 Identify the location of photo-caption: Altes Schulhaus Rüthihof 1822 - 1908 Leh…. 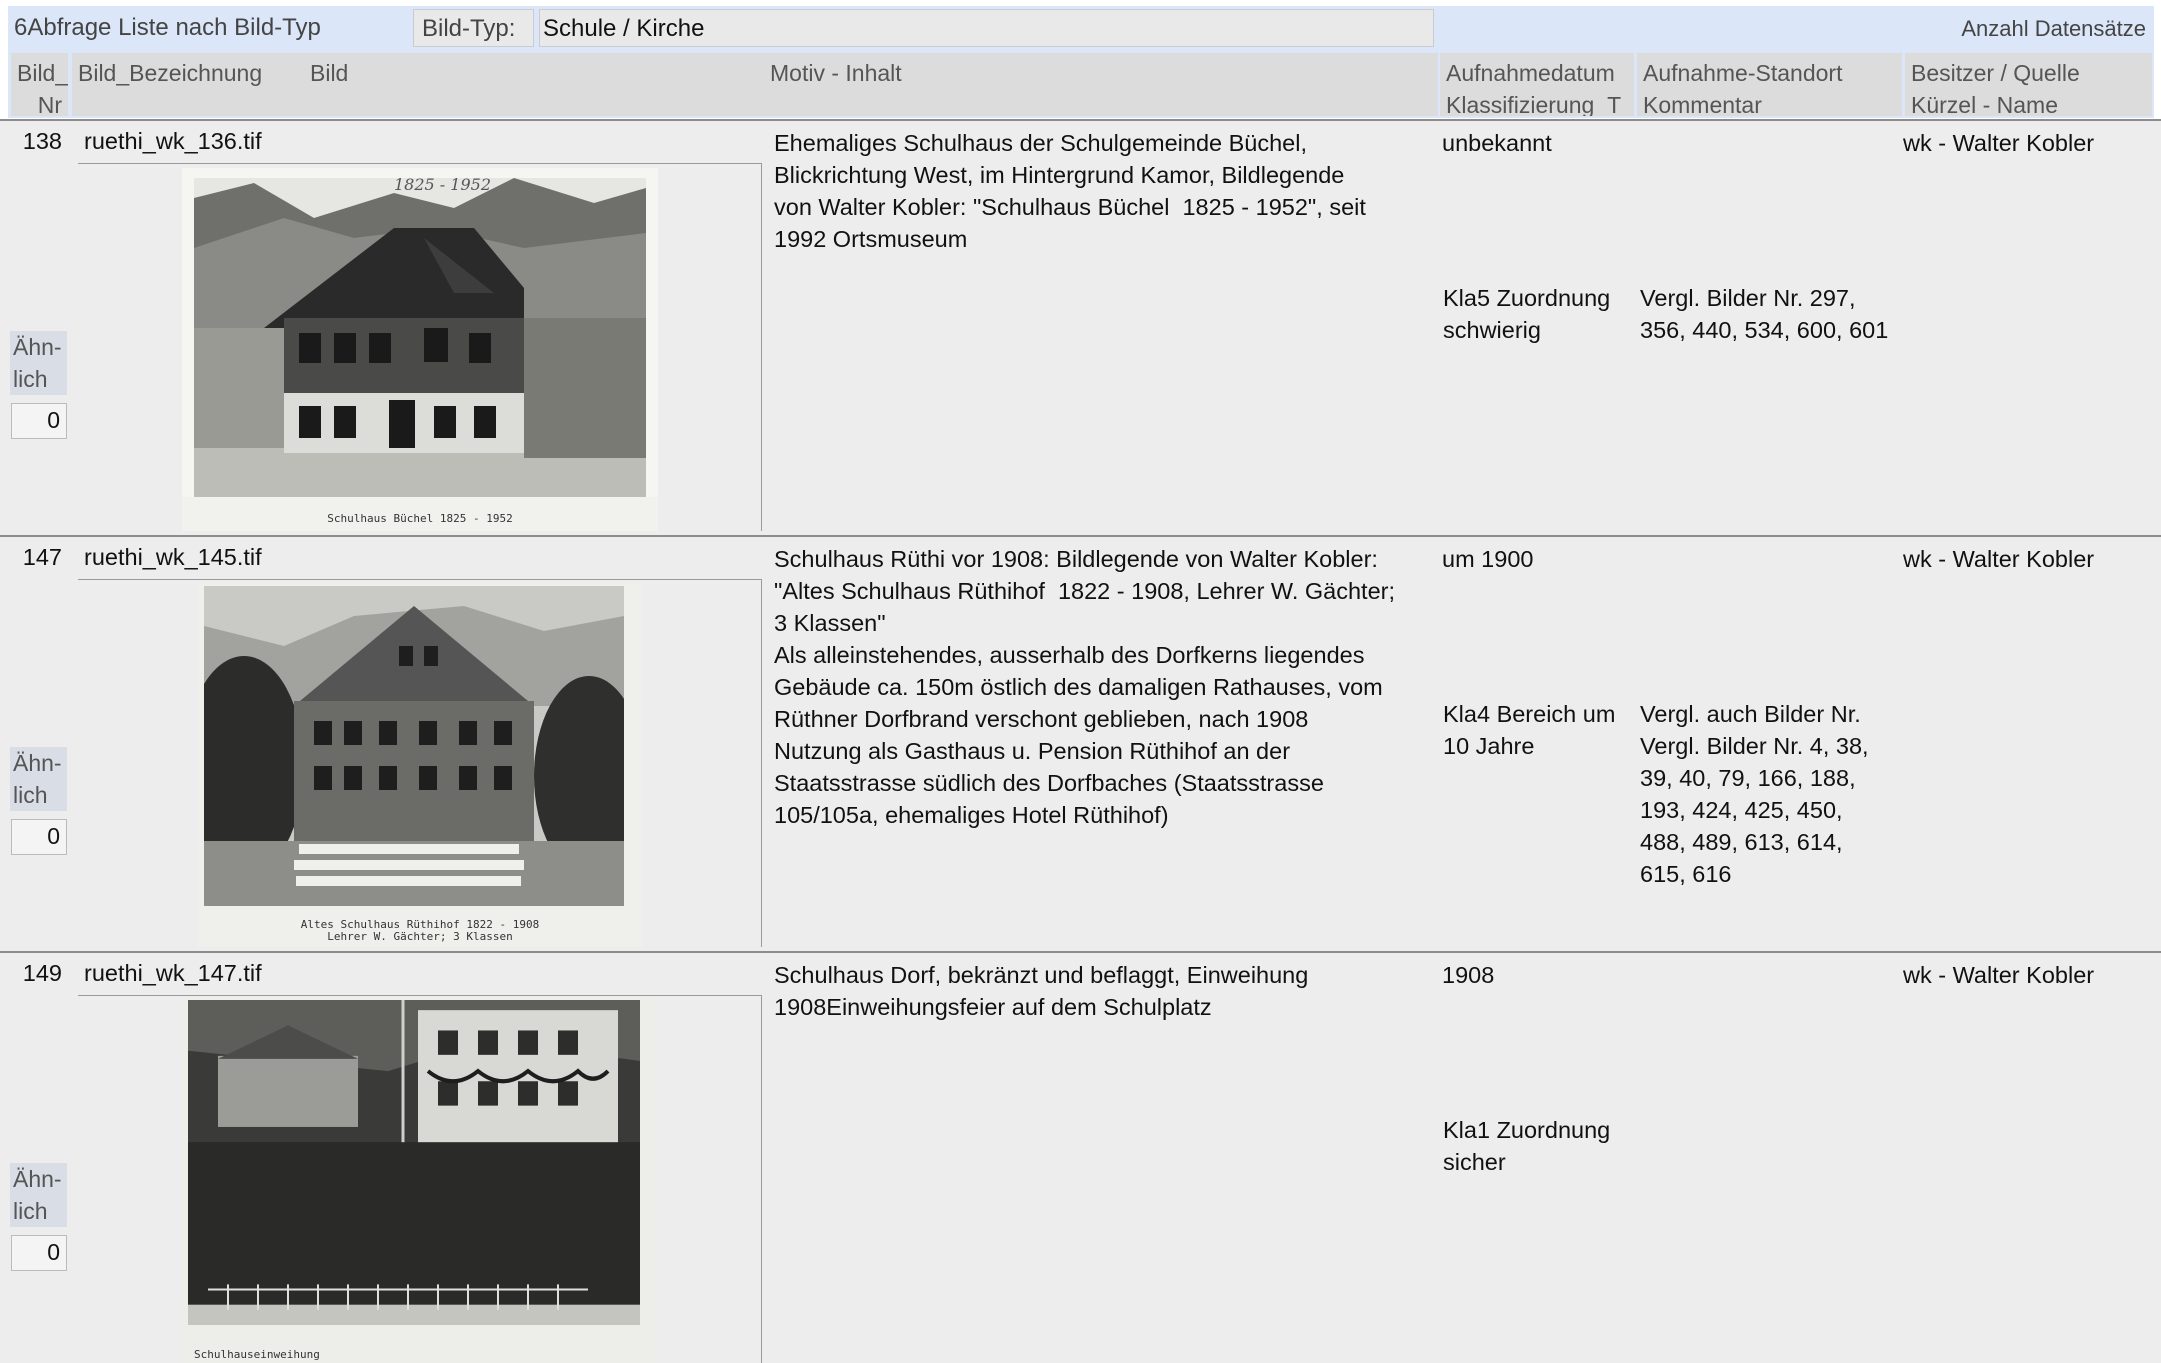
(420, 930).